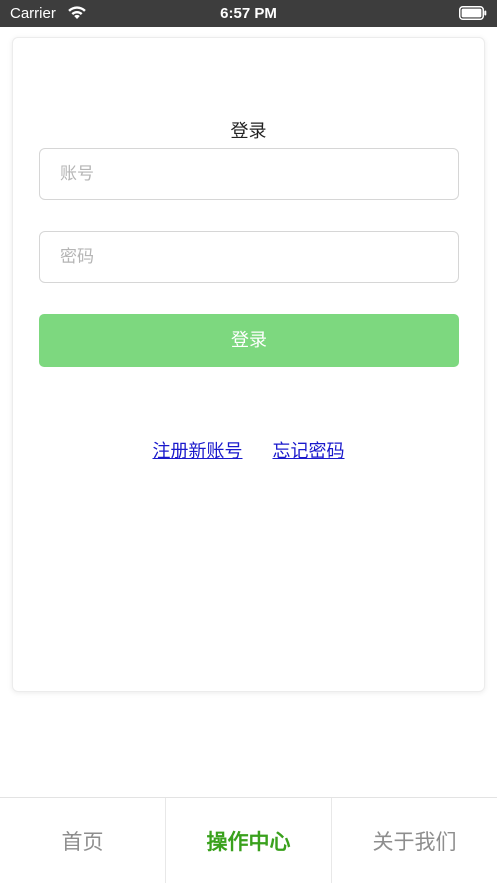 The width and height of the screenshot is (497, 883). I want to click on tab-about-us: 关于我们, so click(414, 840).